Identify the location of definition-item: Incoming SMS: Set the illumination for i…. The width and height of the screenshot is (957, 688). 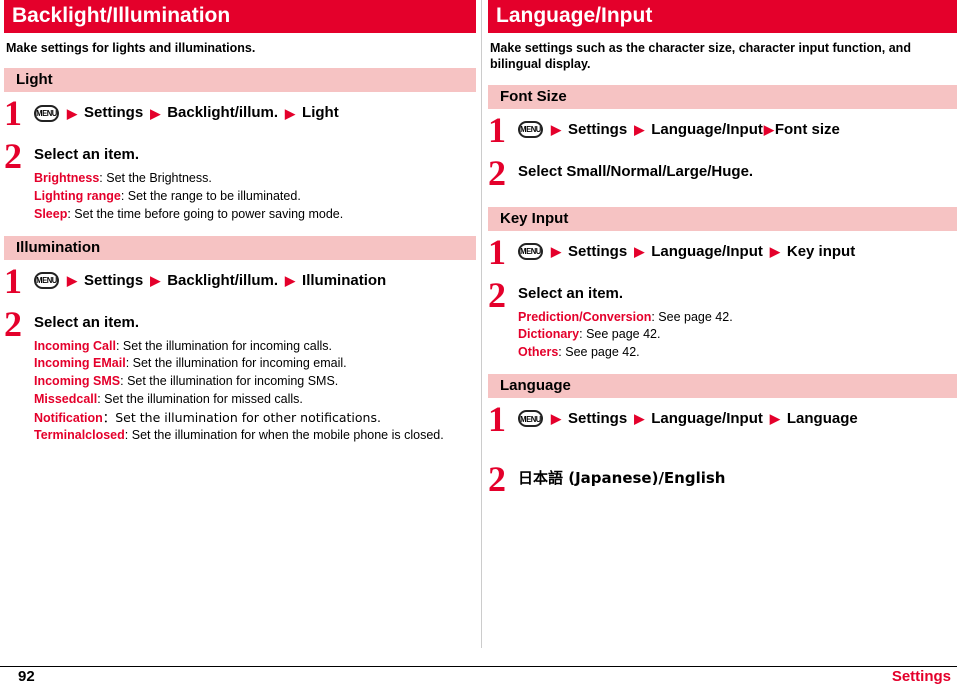
(255, 382).